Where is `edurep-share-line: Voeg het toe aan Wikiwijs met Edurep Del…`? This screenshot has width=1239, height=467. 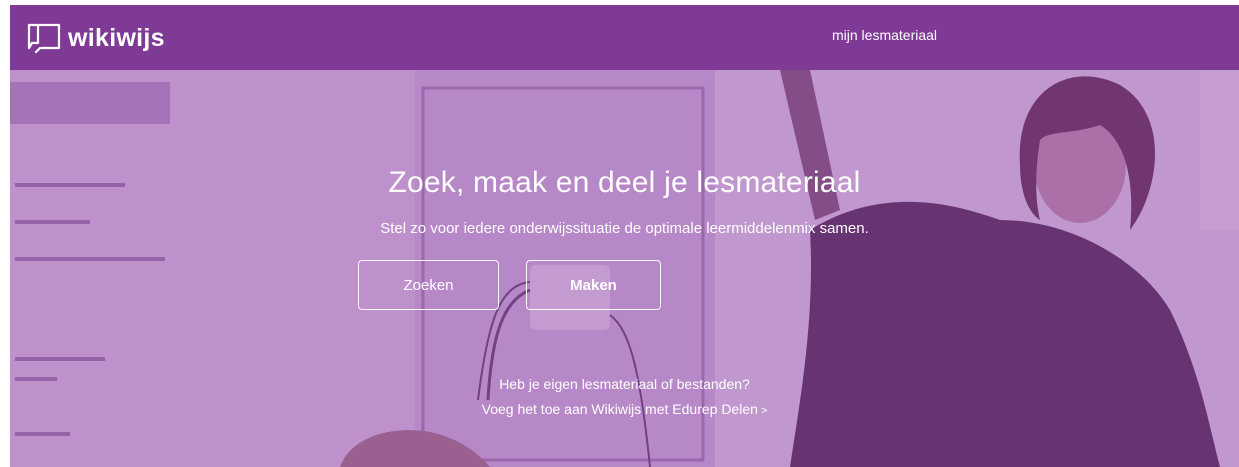
edurep-share-line: Voeg het toe aan Wikiwijs met Edurep Del… is located at coordinates (624, 410).